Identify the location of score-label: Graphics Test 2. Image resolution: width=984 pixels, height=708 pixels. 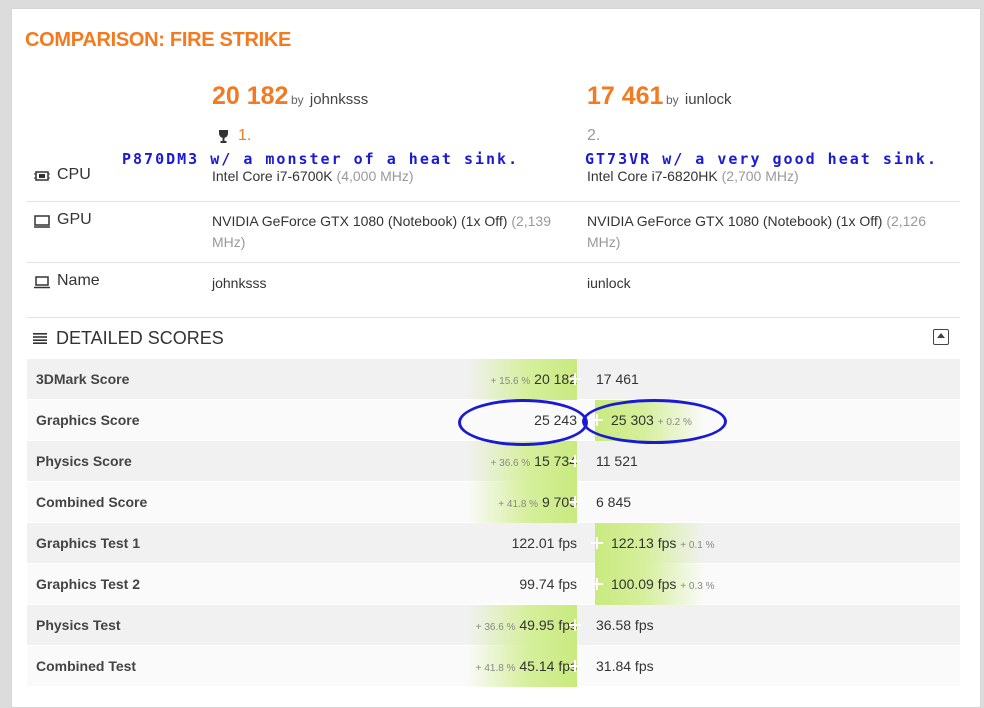
(88, 584).